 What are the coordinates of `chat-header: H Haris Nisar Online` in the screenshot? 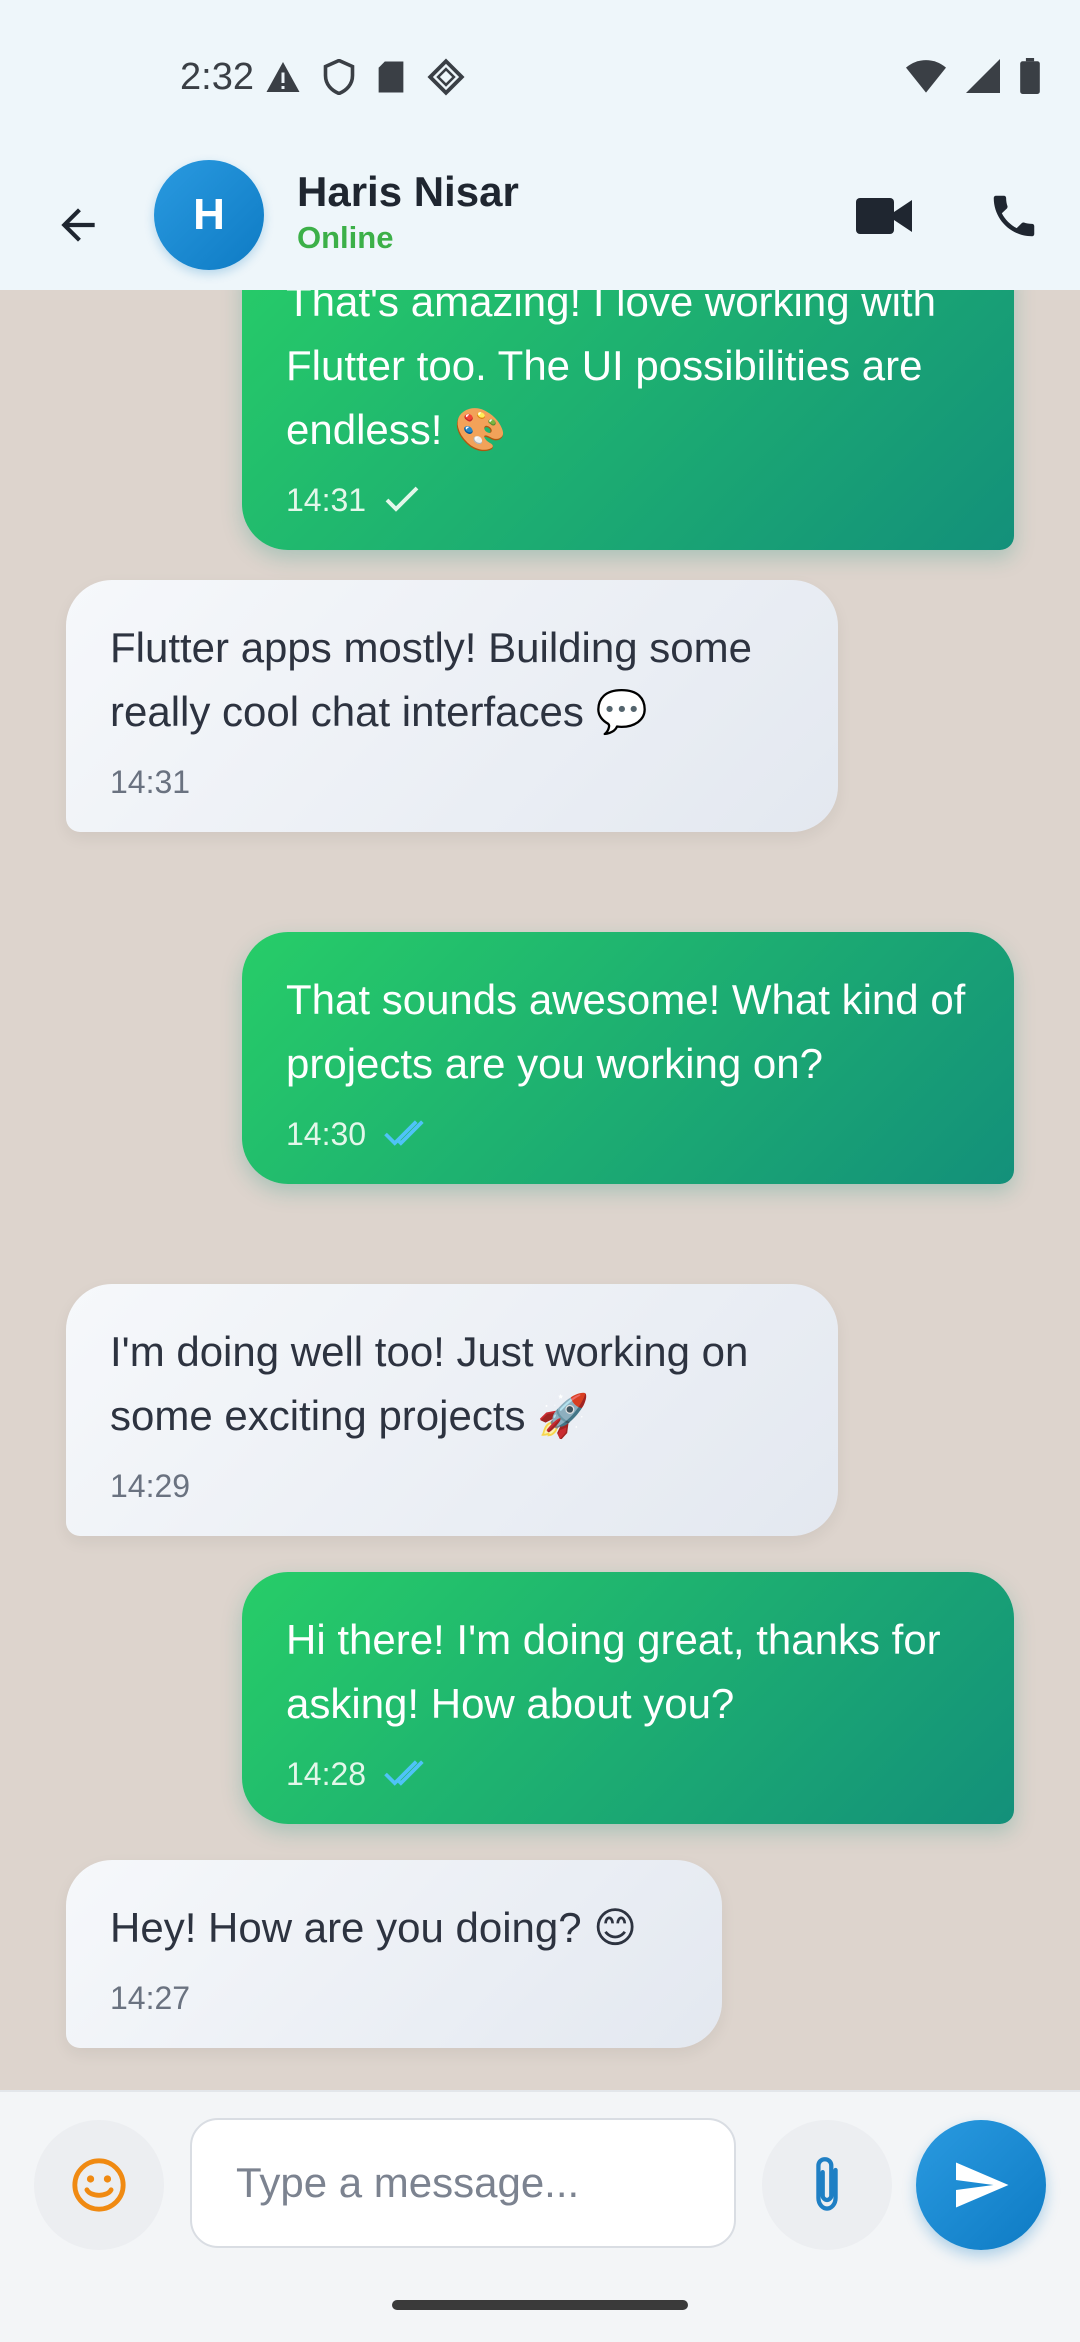 It's located at (540, 225).